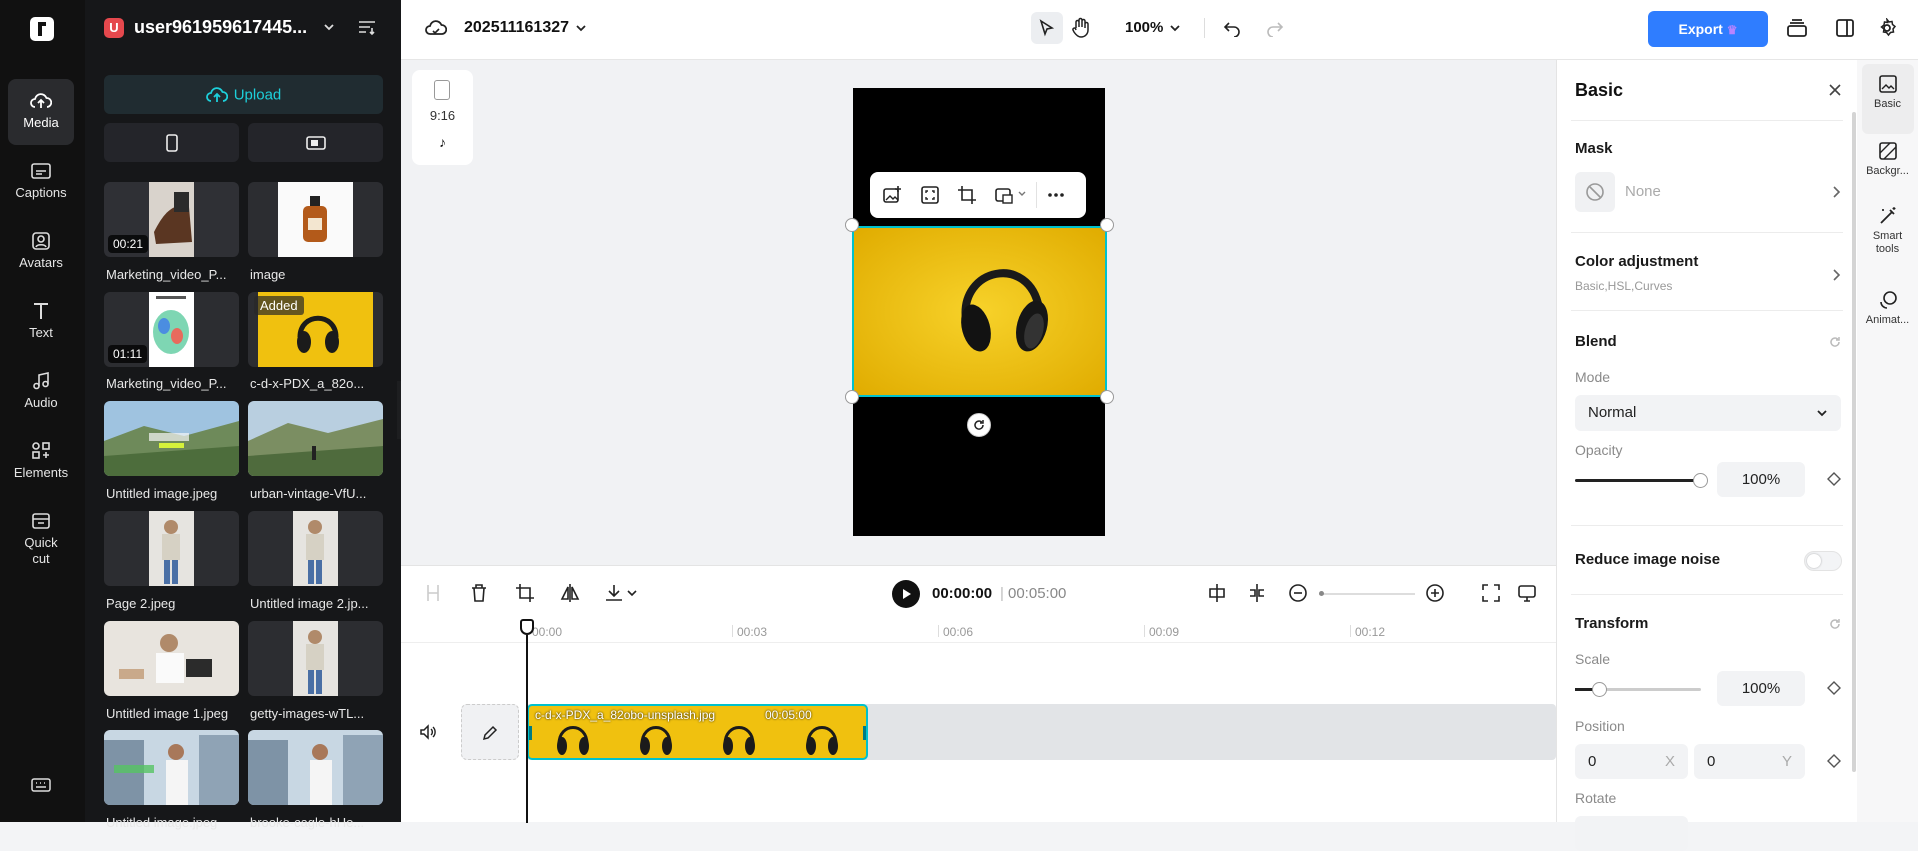 This screenshot has height=851, width=1918. What do you see at coordinates (41, 322) in the screenshot?
I see `rail-text: Text` at bounding box center [41, 322].